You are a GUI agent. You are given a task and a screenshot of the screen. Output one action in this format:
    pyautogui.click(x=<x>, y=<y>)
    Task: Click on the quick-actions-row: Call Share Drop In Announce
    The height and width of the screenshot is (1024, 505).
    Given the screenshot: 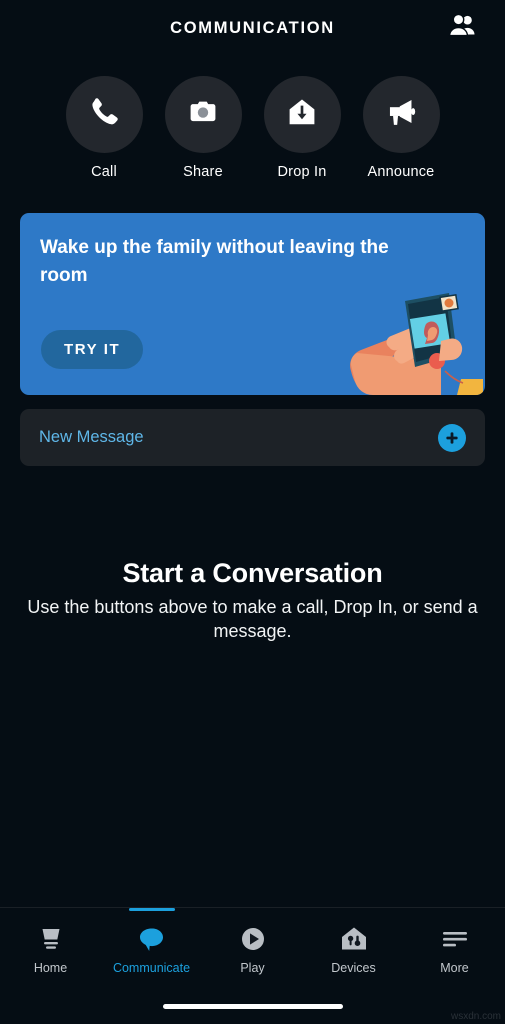 What is the action you would take?
    pyautogui.click(x=252, y=118)
    